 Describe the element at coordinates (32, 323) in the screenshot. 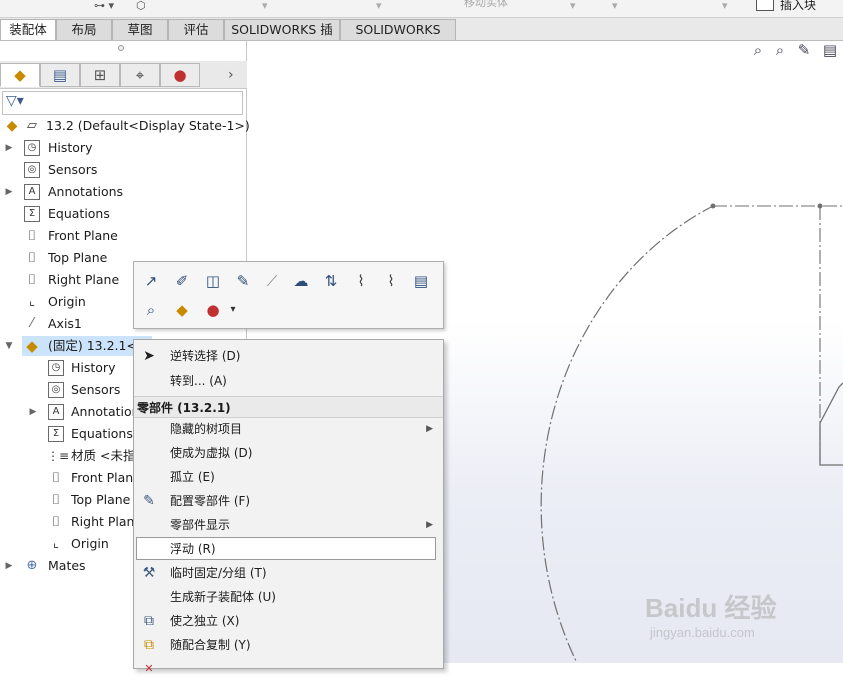

I see `axis-icon: ⁄` at that location.